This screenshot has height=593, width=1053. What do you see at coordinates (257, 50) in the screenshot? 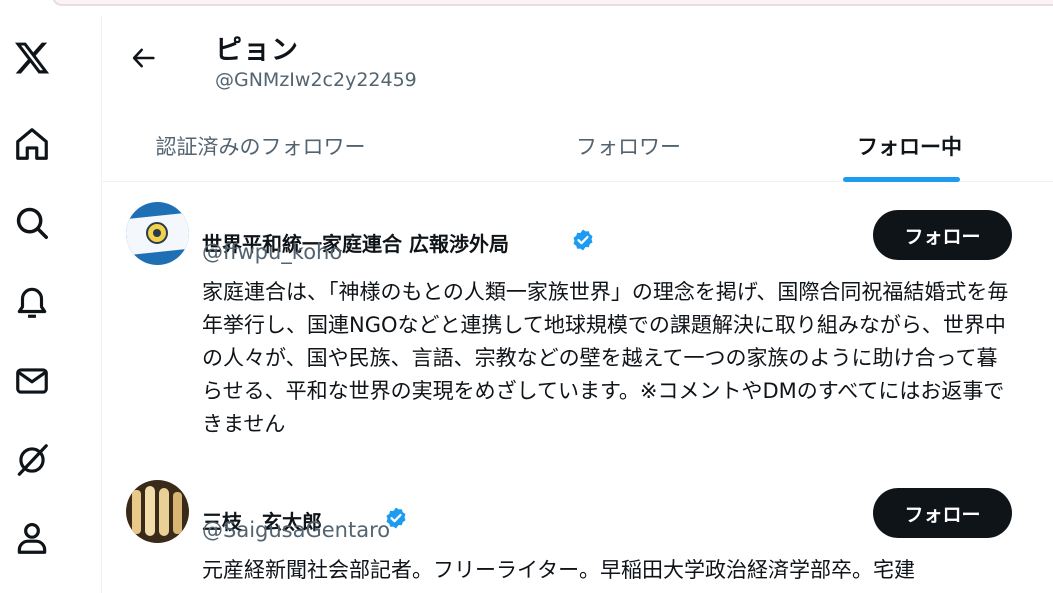
I see `profile-name: ピョン` at bounding box center [257, 50].